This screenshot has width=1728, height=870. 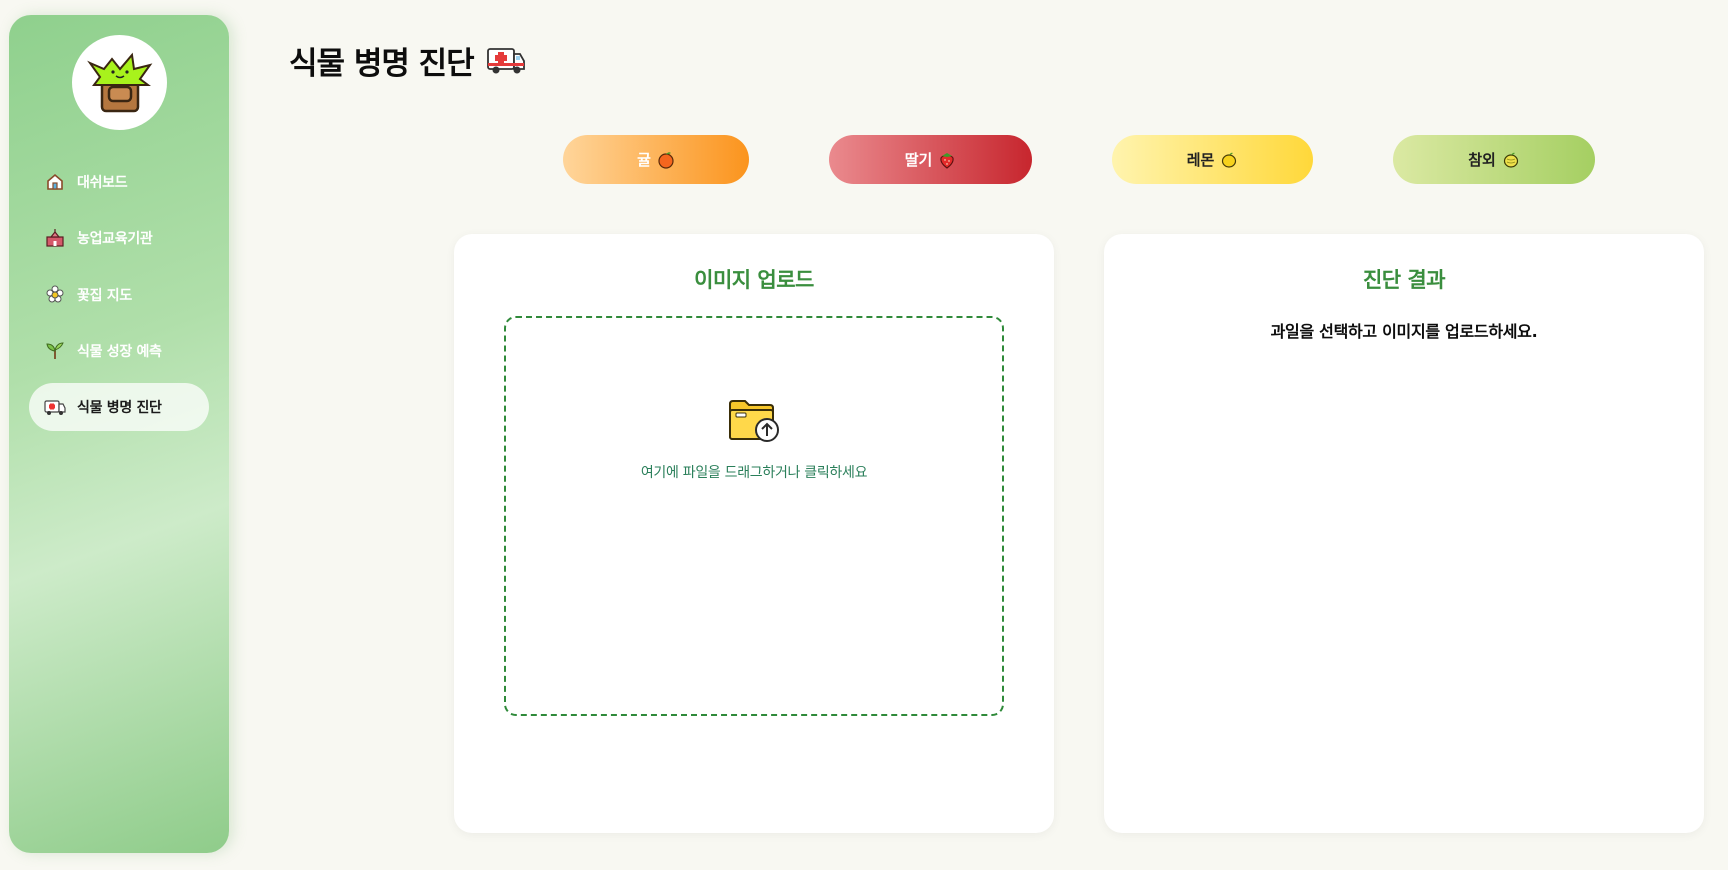 I want to click on tangerine-button-label: 귤, so click(x=644, y=160).